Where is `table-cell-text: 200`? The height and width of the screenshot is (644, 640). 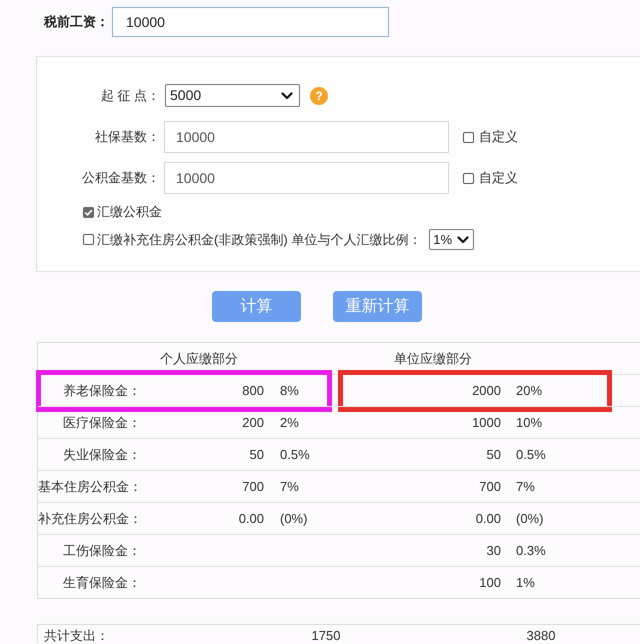 table-cell-text: 200 is located at coordinates (253, 423).